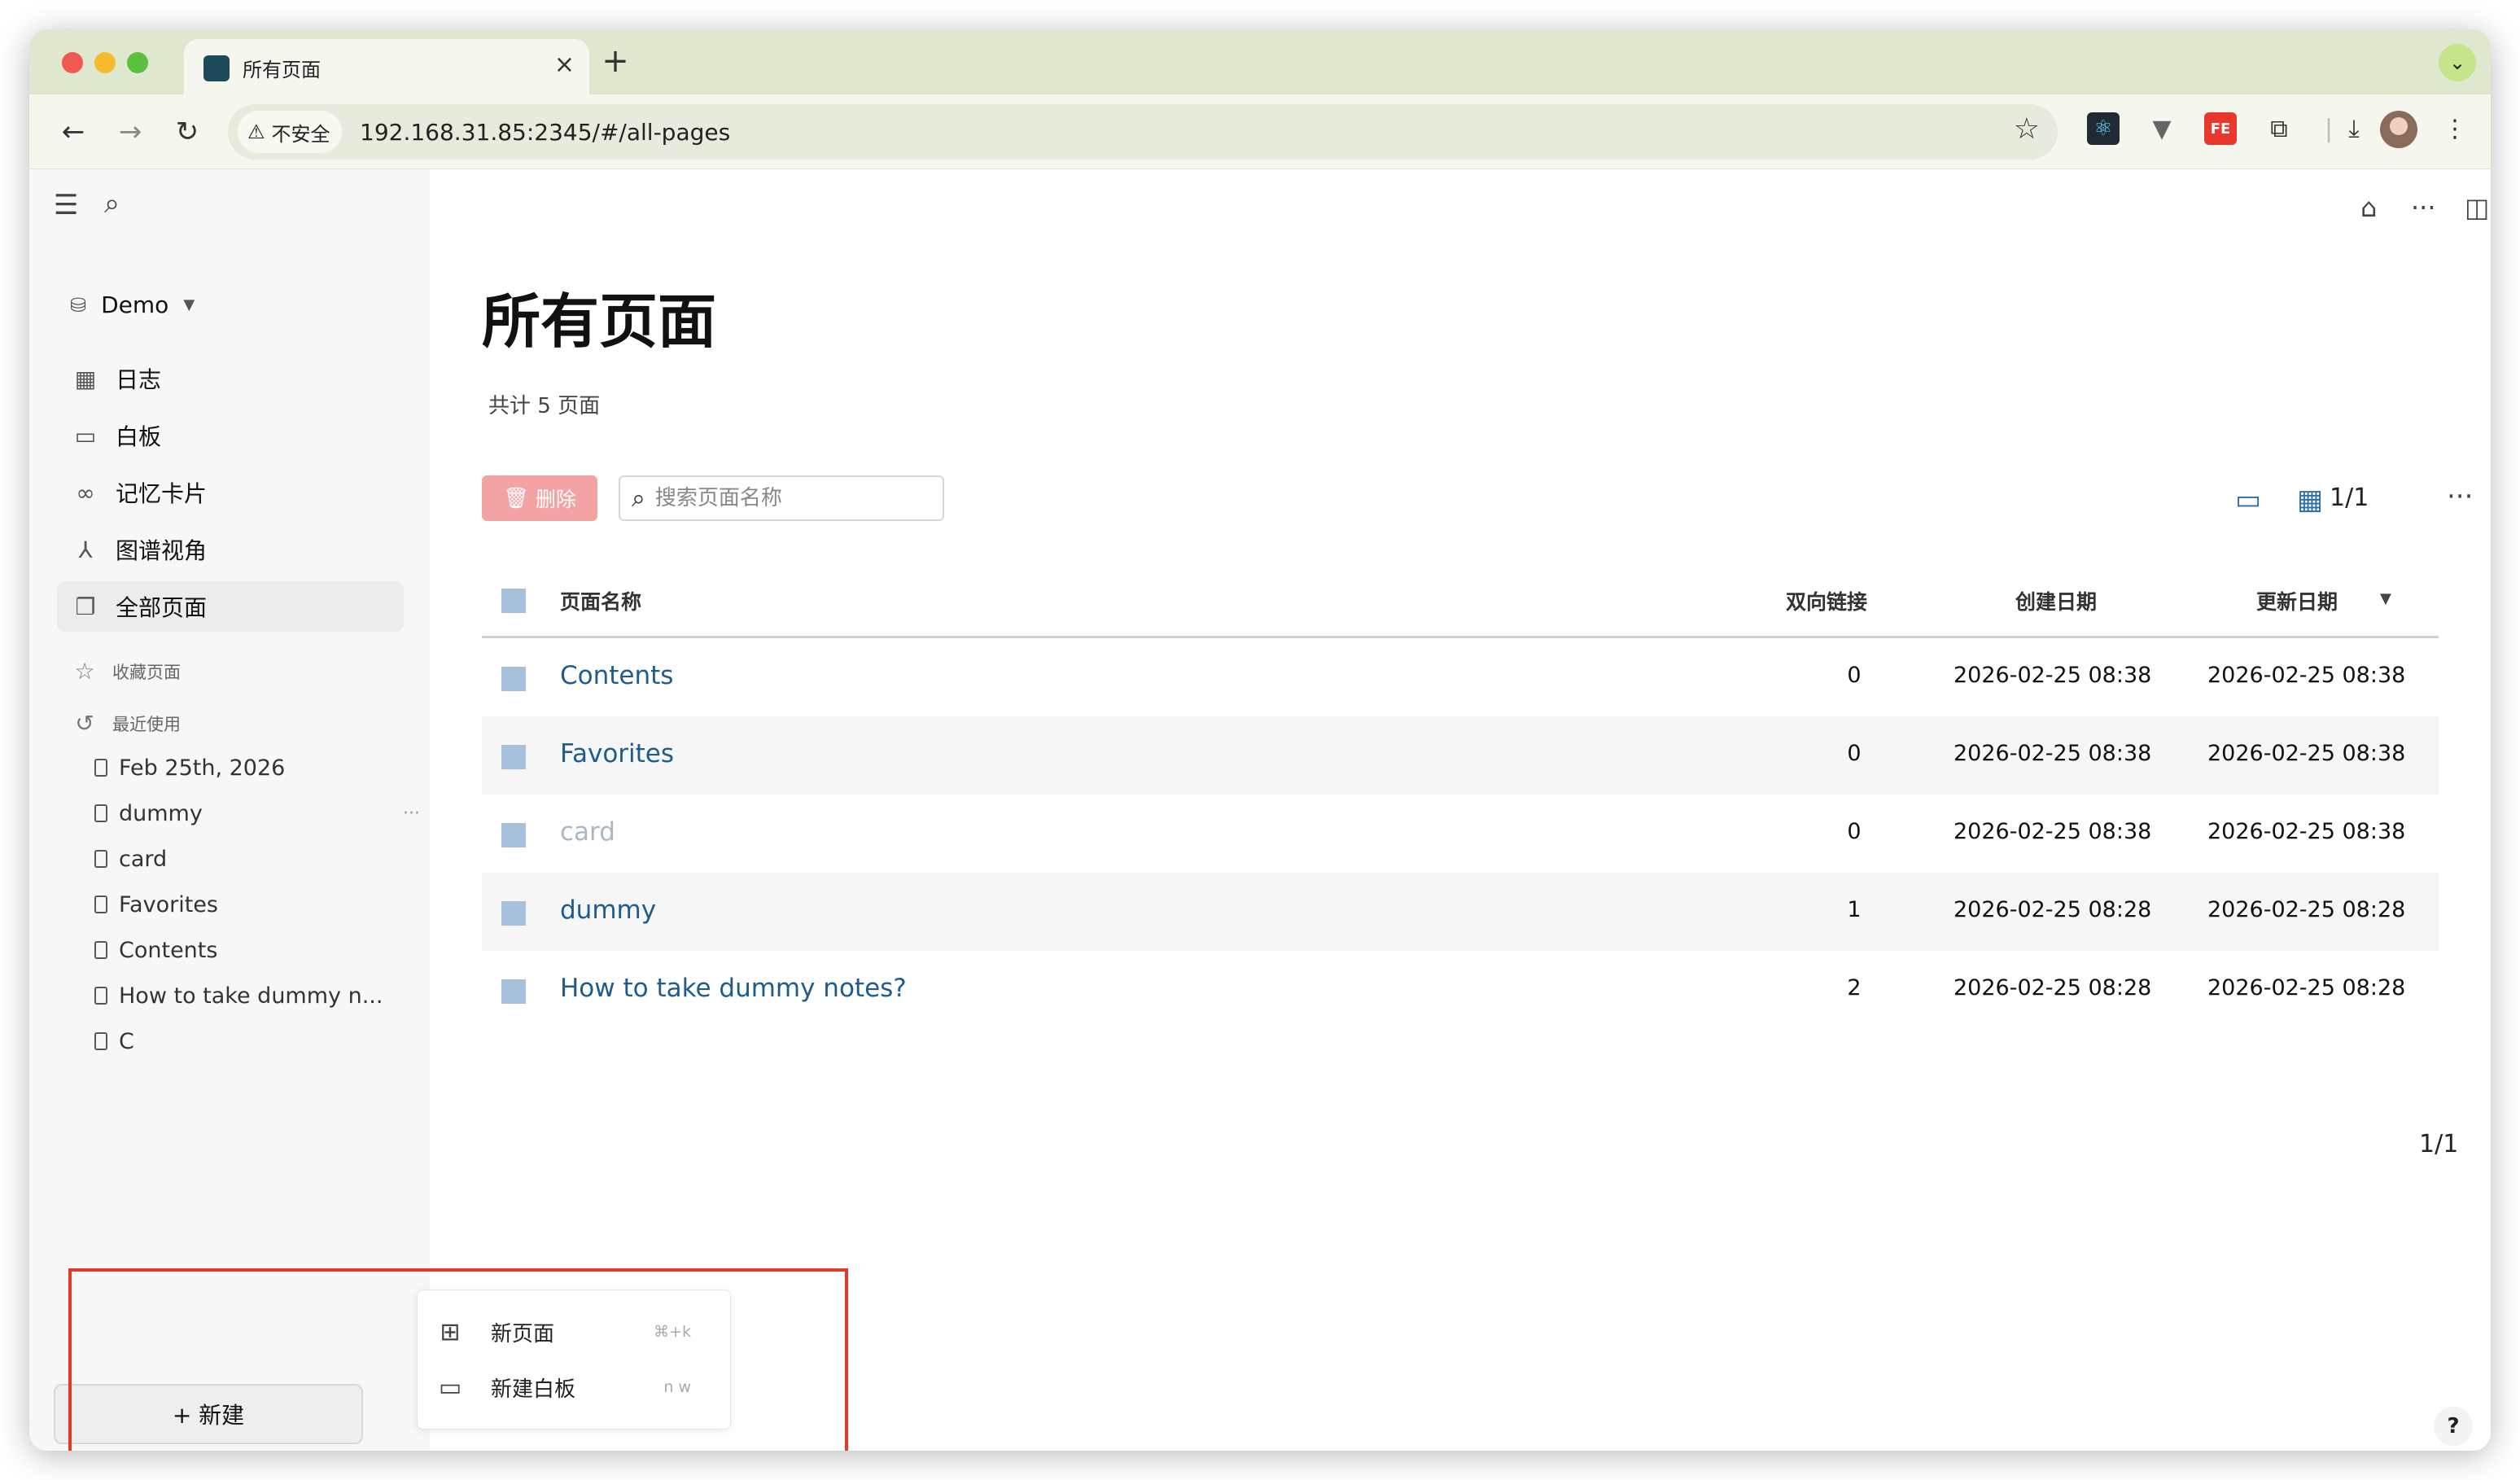 This screenshot has width=2520, height=1480. I want to click on url-text: 192.168.31.85:2345/#/all-pages, so click(545, 132).